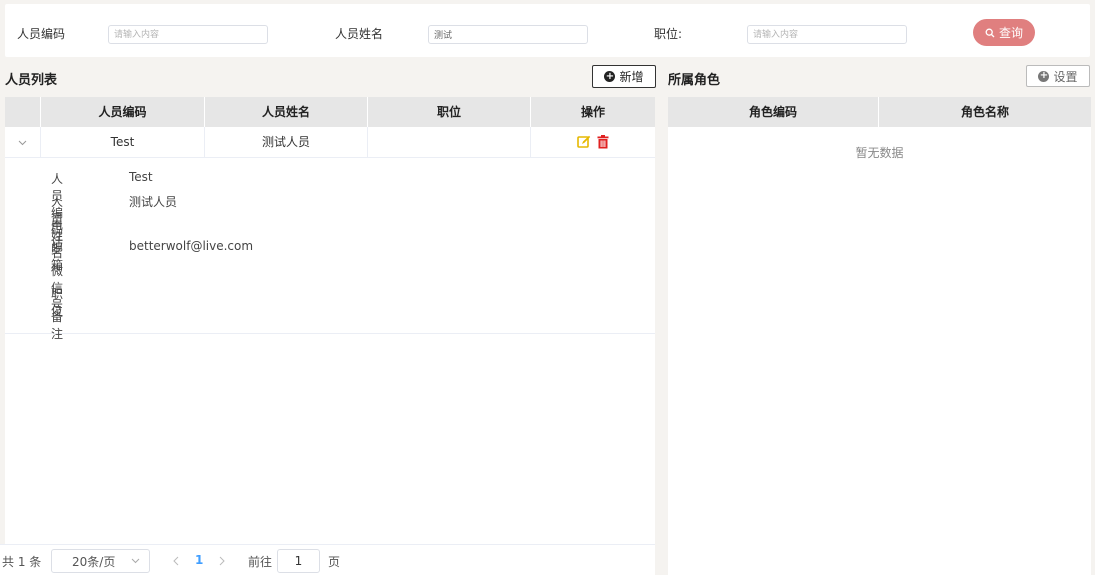 The width and height of the screenshot is (1095, 575). Describe the element at coordinates (584, 142) in the screenshot. I see `edit-icon` at that location.